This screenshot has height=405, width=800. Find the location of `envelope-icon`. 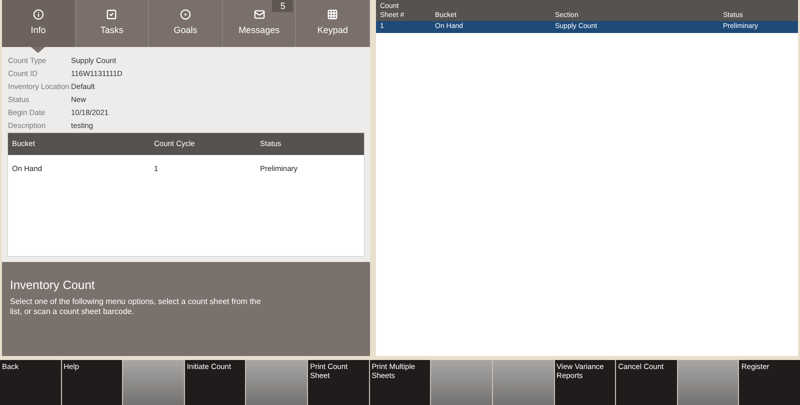

envelope-icon is located at coordinates (259, 14).